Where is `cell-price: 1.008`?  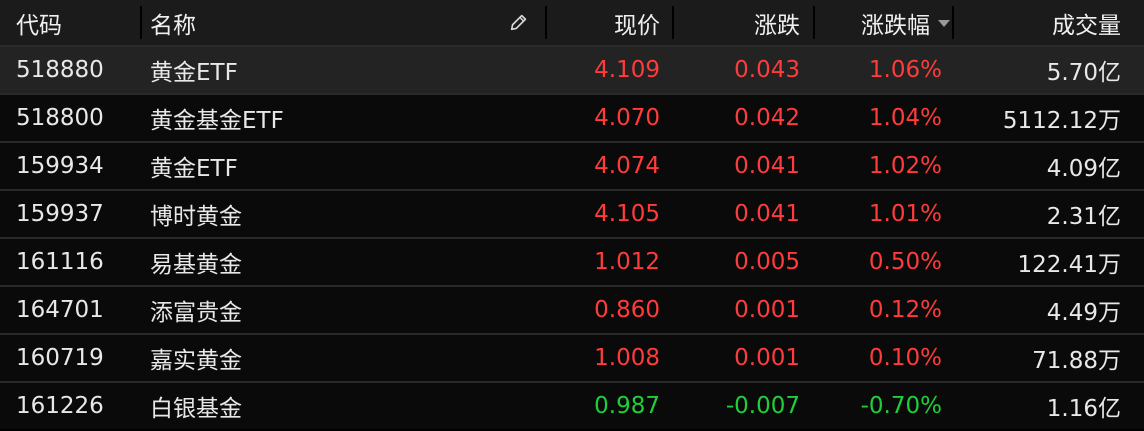 cell-price: 1.008 is located at coordinates (627, 358).